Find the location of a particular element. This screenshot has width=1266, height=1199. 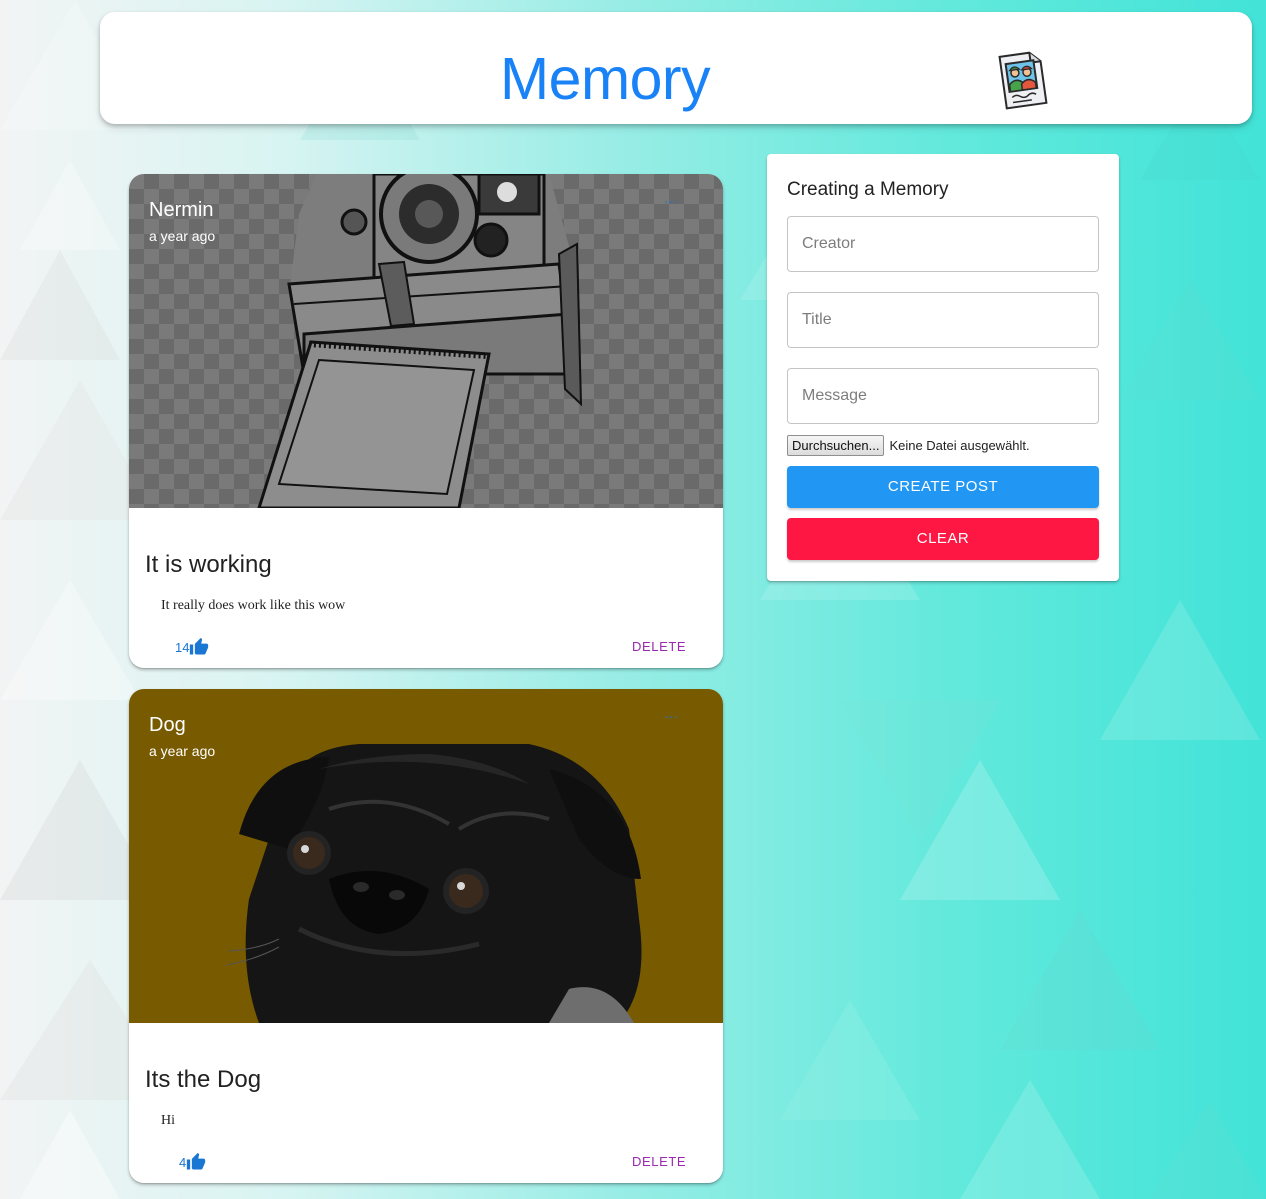

message-field is located at coordinates (943, 396).